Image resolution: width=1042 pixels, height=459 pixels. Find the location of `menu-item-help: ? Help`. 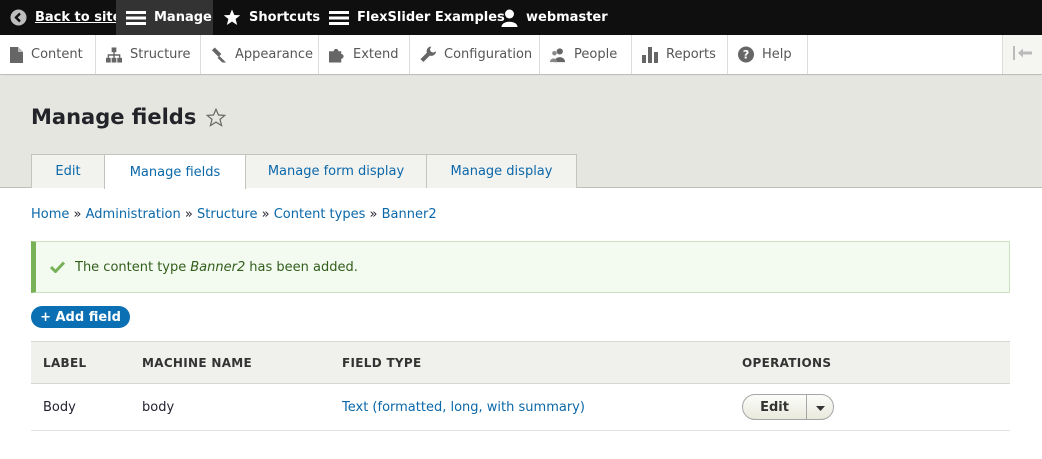

menu-item-help: ? Help is located at coordinates (768, 54).